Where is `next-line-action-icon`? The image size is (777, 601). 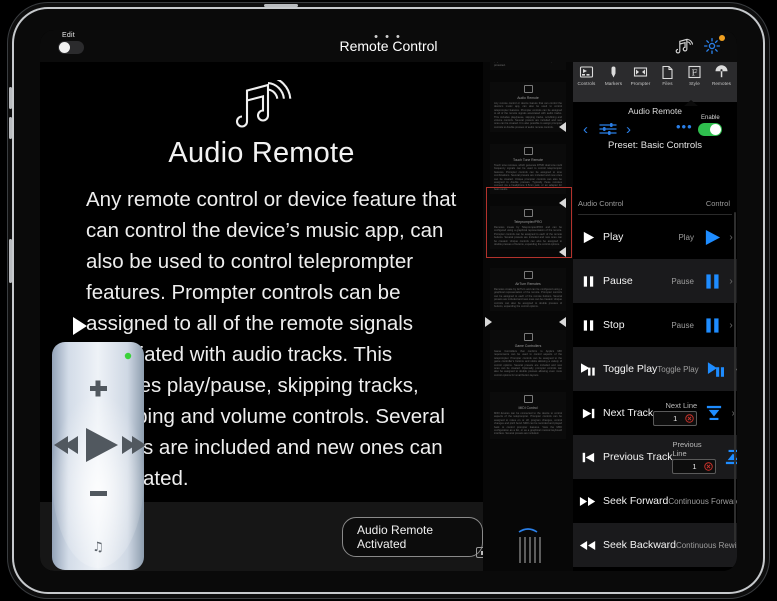
next-line-action-icon is located at coordinates (714, 413).